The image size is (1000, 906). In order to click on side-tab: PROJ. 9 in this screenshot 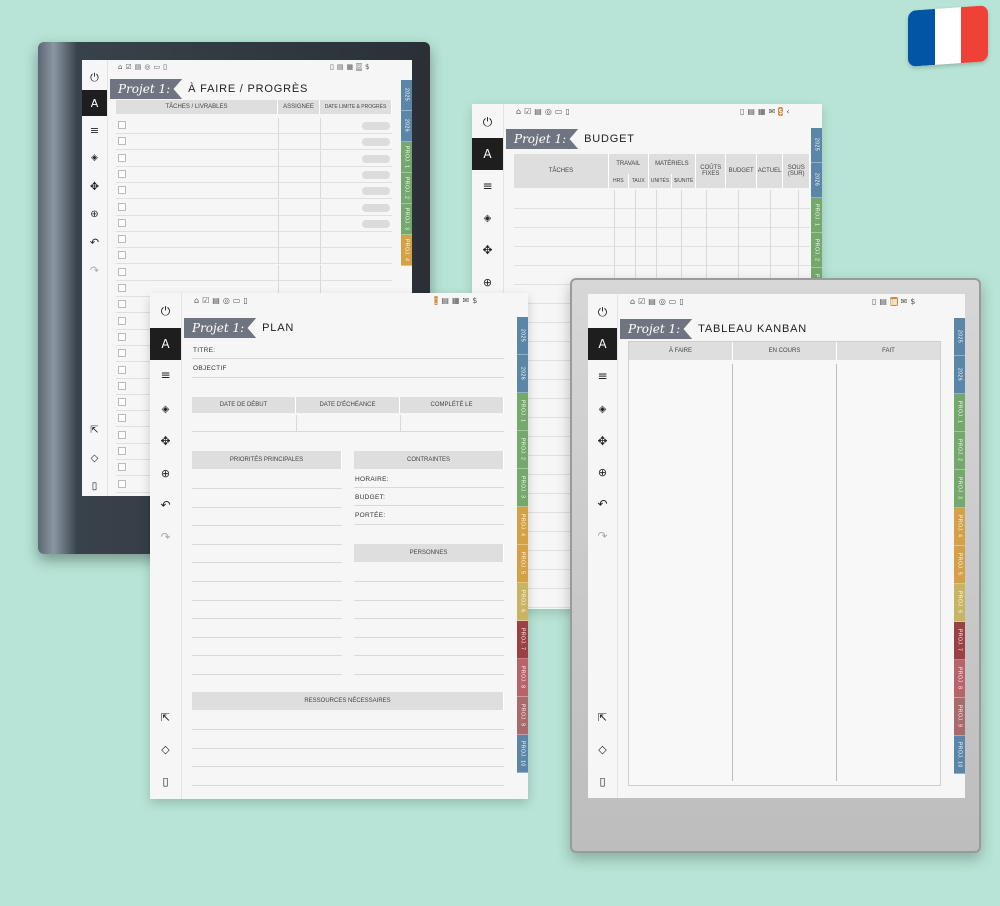, I will do `click(522, 716)`.